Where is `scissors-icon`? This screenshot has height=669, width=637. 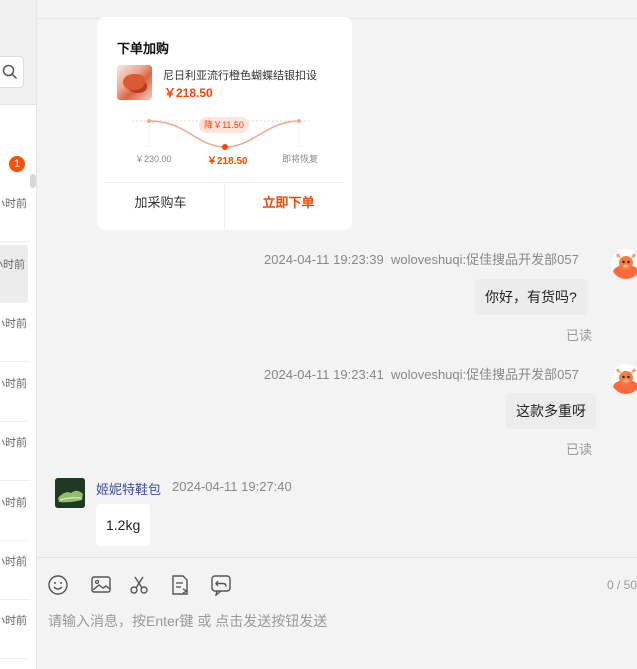 scissors-icon is located at coordinates (139, 585).